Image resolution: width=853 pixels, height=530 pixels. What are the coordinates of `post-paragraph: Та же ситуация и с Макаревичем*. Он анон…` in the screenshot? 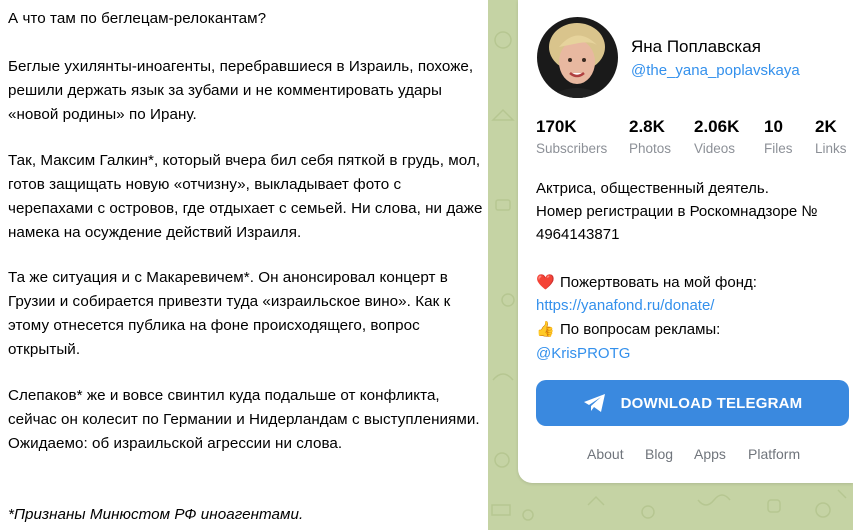 It's located at (229, 313).